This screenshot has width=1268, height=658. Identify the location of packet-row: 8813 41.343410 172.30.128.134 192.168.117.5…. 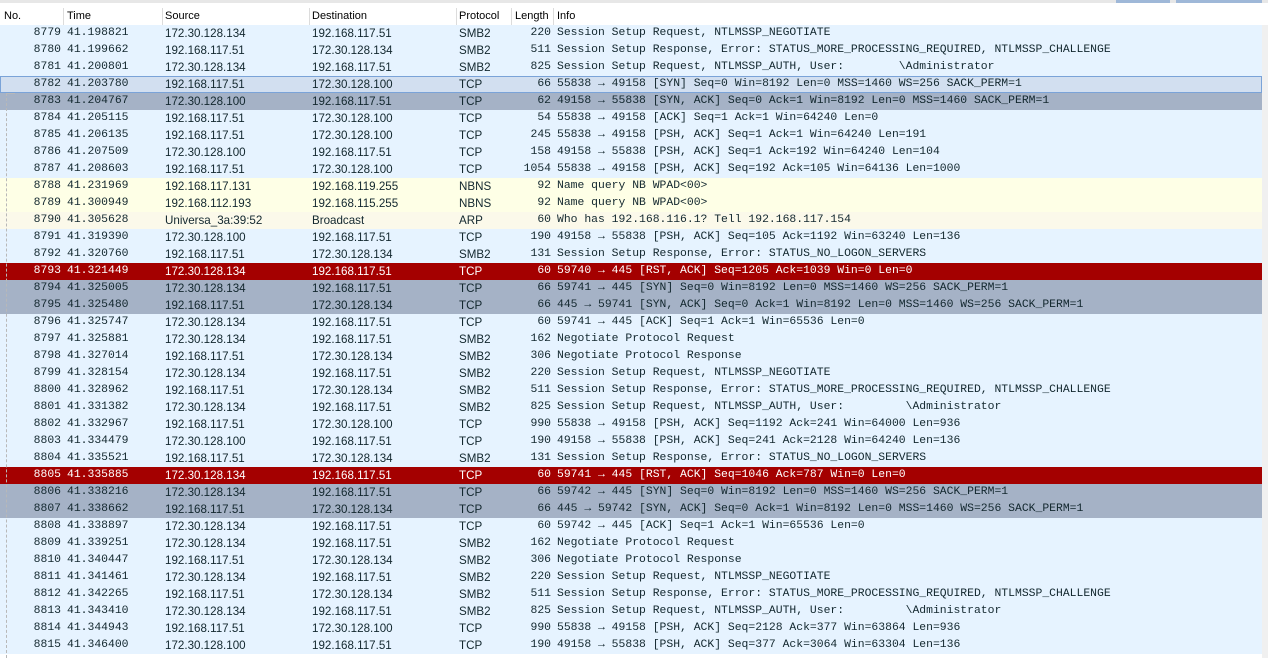
(631, 611).